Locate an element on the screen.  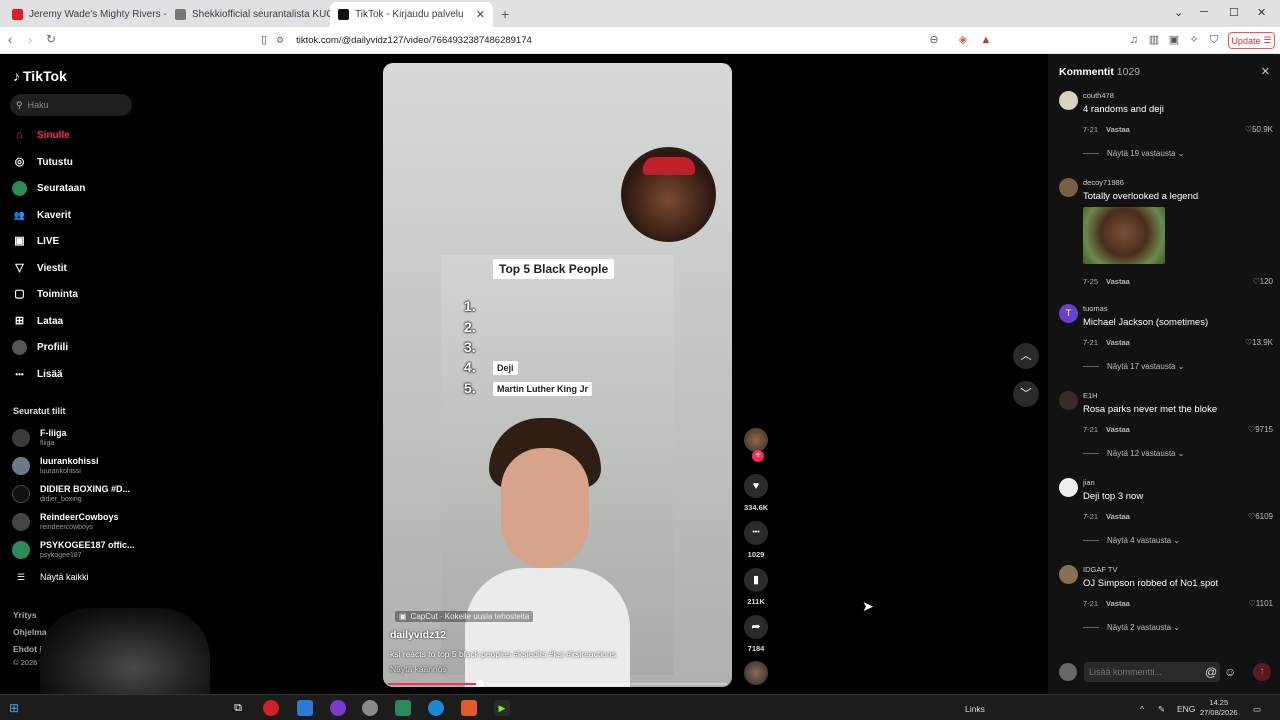
comment-username: E1H is located at coordinates (1090, 395).